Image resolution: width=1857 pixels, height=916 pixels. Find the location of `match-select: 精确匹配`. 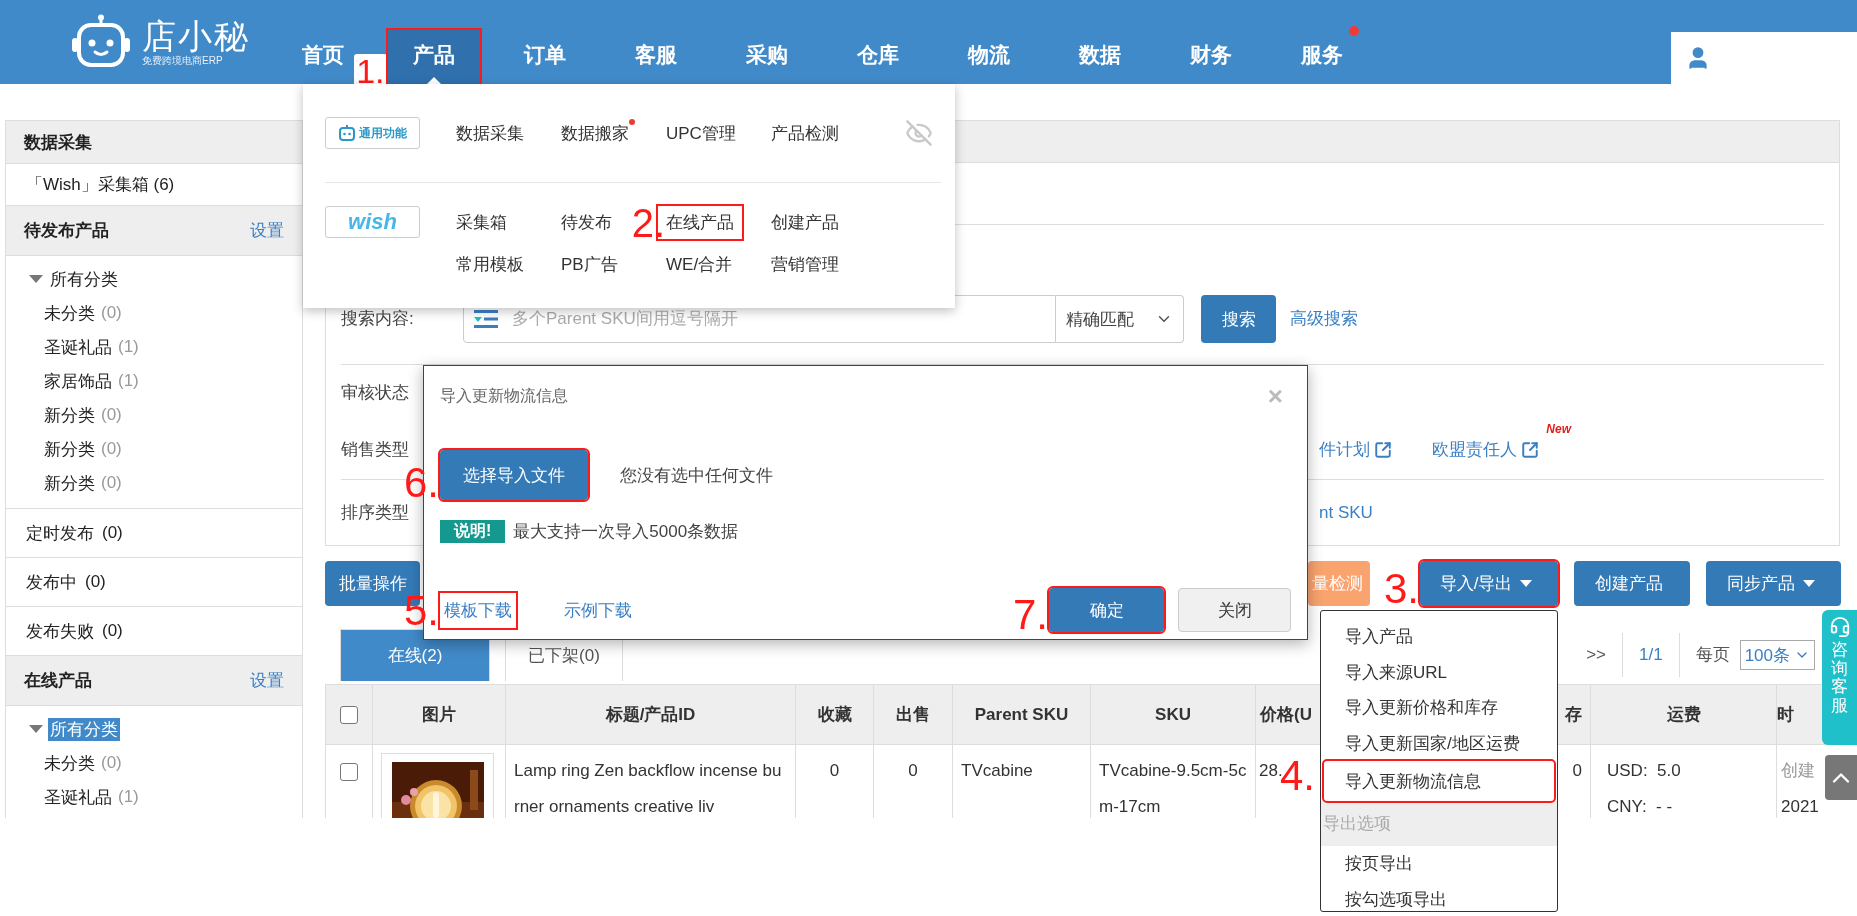

match-select: 精确匹配 is located at coordinates (1120, 319).